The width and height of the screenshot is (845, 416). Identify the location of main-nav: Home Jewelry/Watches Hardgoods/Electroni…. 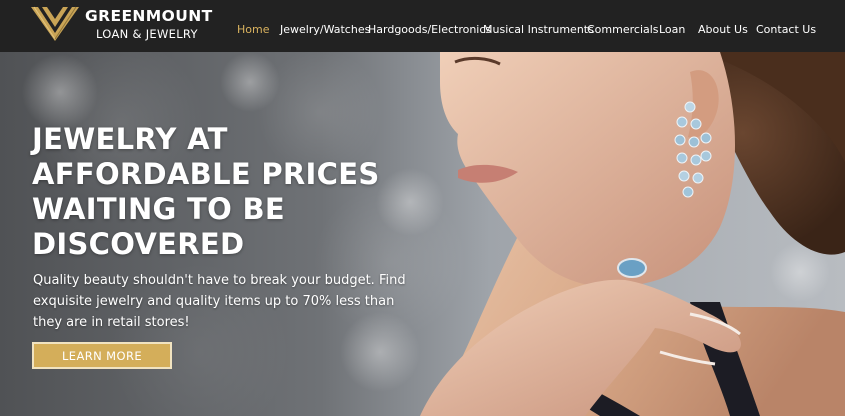
(422, 26).